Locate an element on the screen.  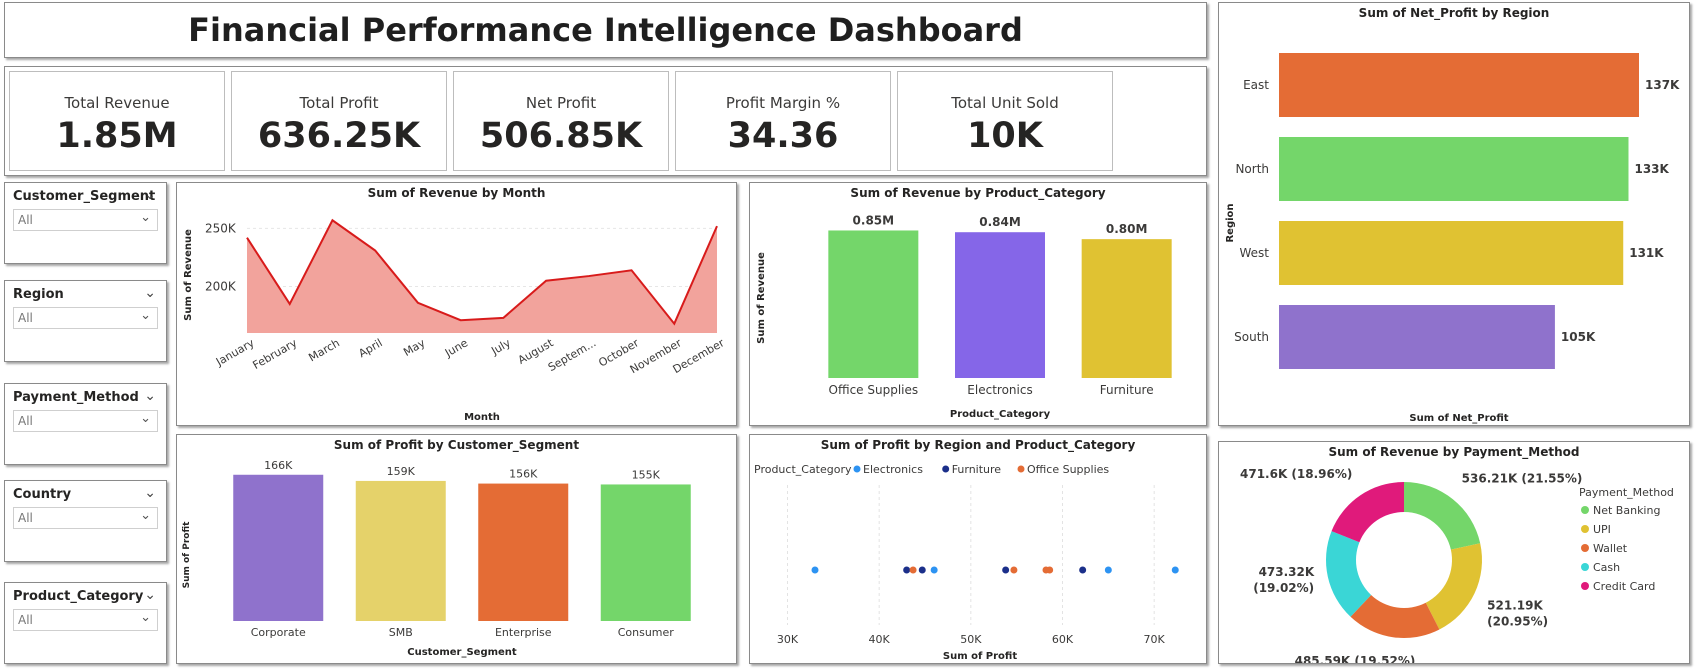
kpi-card-net-profit: Net Profit 506.85K is located at coordinates (561, 121).